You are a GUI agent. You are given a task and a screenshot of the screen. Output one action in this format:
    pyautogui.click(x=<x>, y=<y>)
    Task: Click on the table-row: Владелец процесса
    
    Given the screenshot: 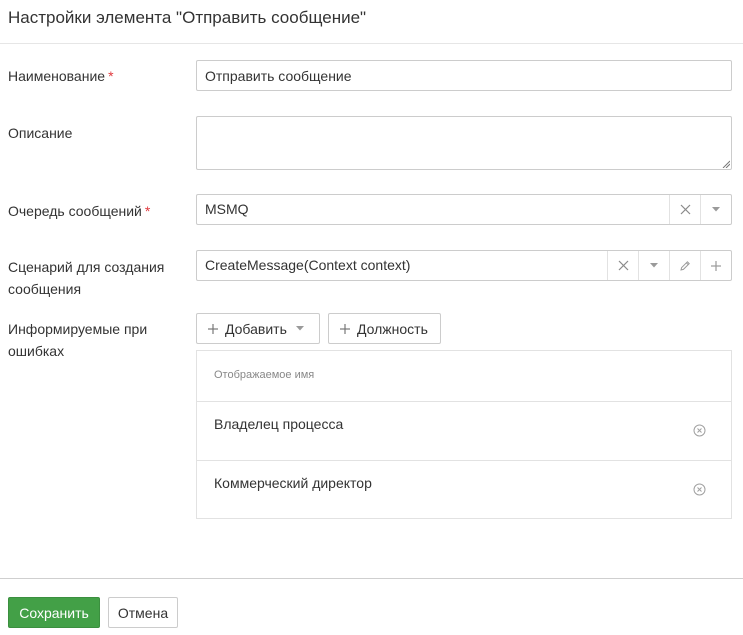 What is the action you would take?
    pyautogui.click(x=464, y=431)
    